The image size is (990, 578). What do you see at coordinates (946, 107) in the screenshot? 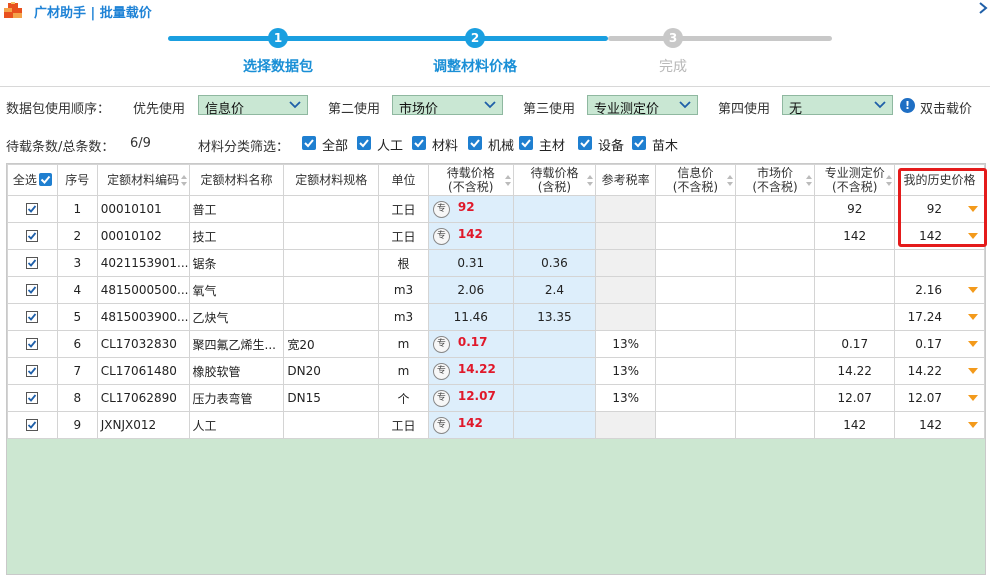
I see `double-click-load-price: 双击载价` at bounding box center [946, 107].